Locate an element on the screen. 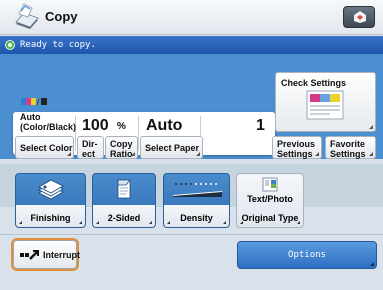  check-settings-button: Check Settings is located at coordinates (325, 102).